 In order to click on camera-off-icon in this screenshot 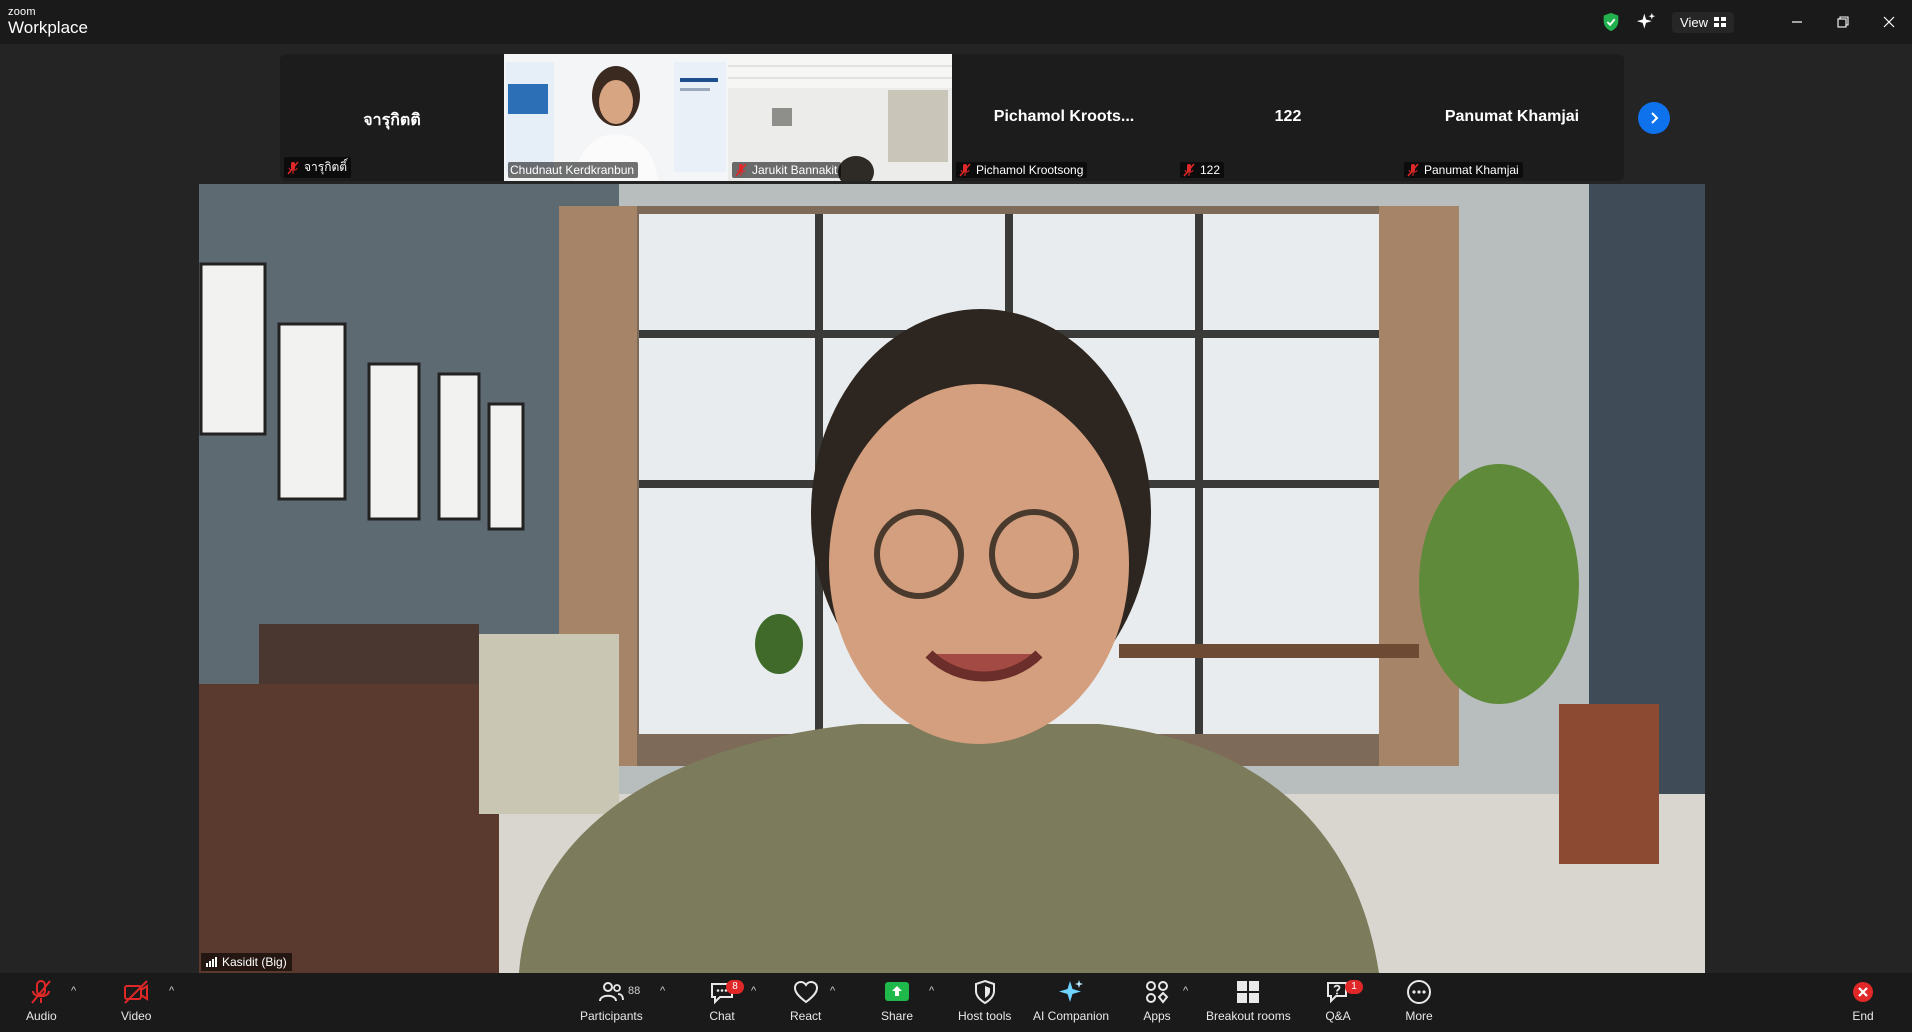, I will do `click(136, 992)`.